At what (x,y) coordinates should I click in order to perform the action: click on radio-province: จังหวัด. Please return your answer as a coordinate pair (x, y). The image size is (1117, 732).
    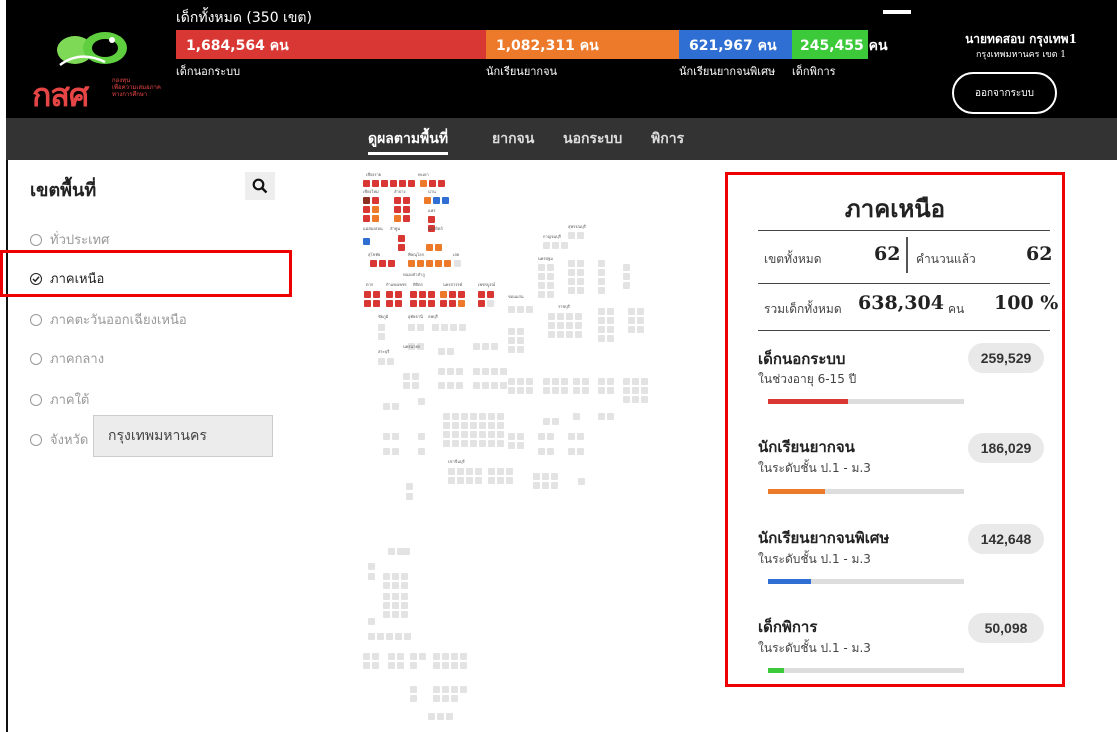
    Looking at the image, I should click on (59, 439).